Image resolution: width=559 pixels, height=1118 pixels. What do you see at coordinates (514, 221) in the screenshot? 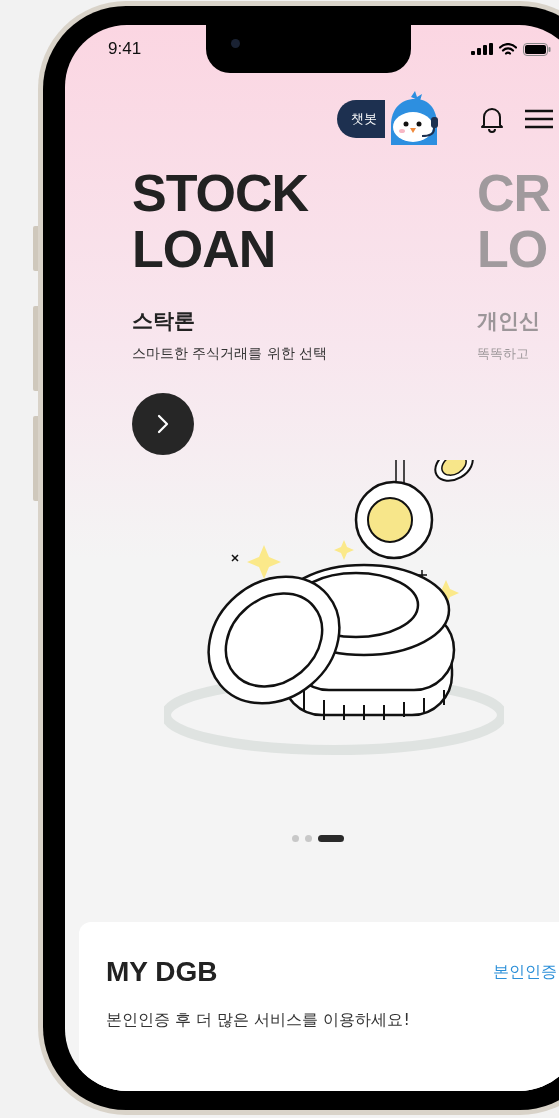
I see `slide-title: CR LO` at bounding box center [514, 221].